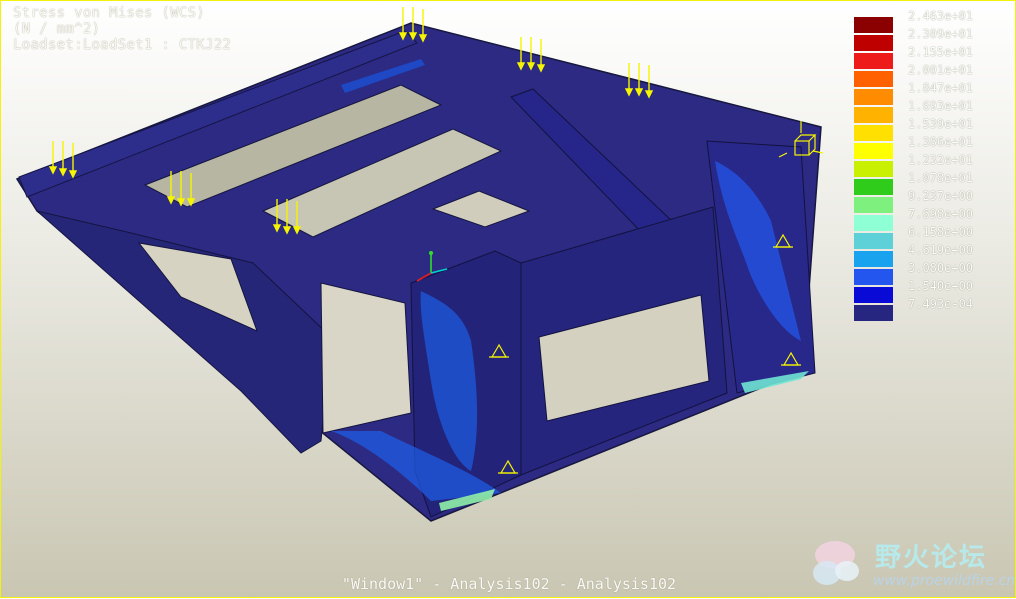 This screenshot has height=599, width=1016. What do you see at coordinates (941, 88) in the screenshot?
I see `legend-label: 1.847e+01` at bounding box center [941, 88].